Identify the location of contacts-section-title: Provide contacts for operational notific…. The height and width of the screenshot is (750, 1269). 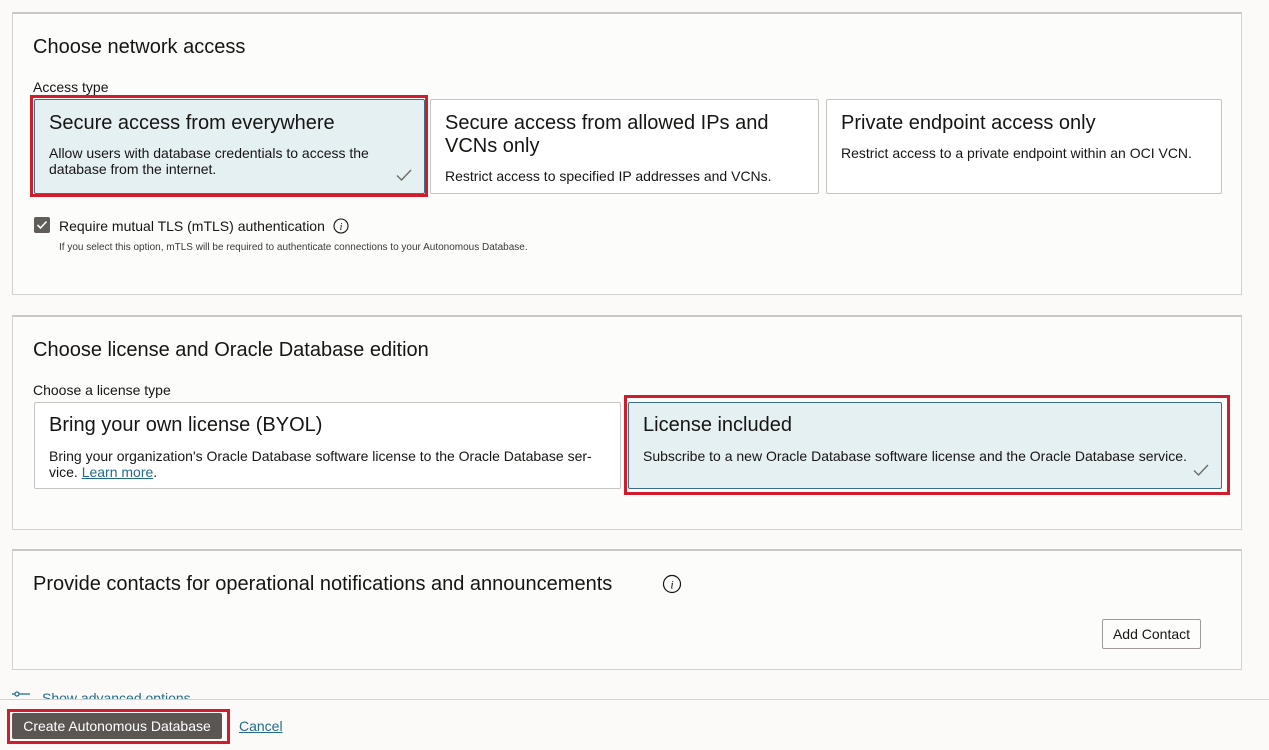
(323, 584).